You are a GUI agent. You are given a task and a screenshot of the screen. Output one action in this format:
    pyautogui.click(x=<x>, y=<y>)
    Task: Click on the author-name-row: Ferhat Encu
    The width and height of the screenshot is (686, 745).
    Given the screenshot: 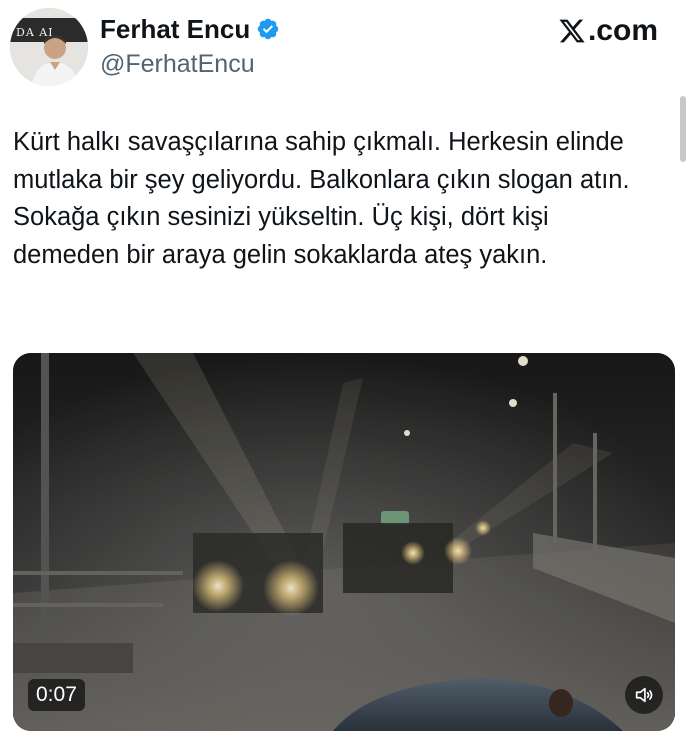 What is the action you would take?
    pyautogui.click(x=190, y=29)
    